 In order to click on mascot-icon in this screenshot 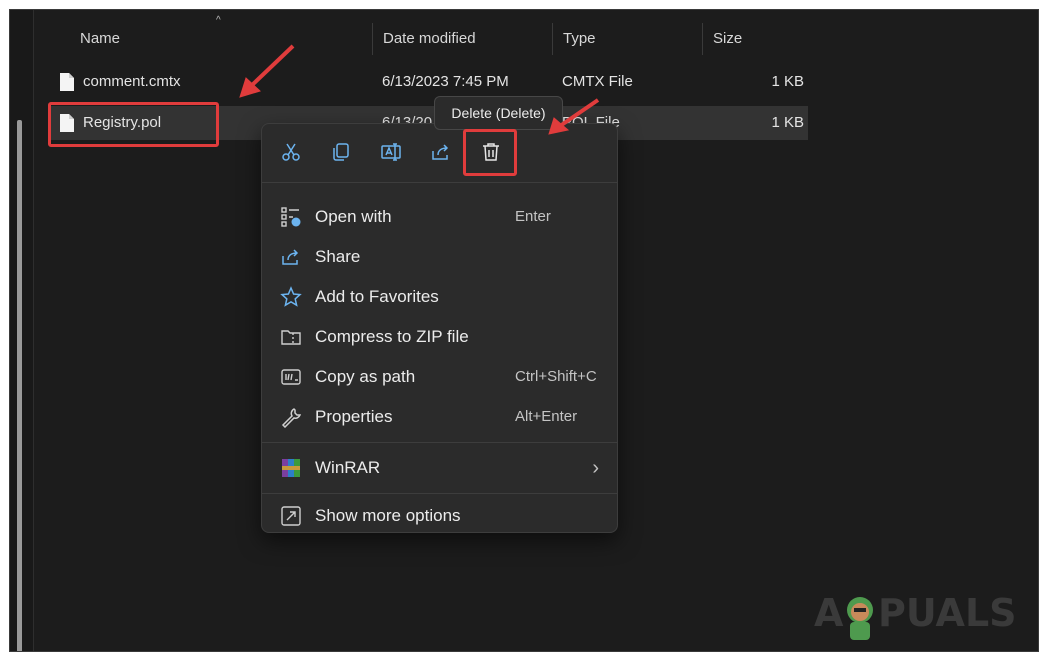, I will do `click(860, 618)`.